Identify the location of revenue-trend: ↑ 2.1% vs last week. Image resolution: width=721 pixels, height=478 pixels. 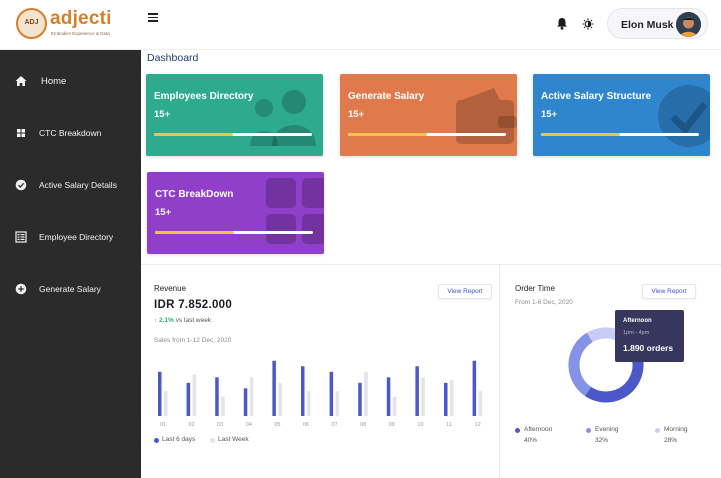
(182, 320).